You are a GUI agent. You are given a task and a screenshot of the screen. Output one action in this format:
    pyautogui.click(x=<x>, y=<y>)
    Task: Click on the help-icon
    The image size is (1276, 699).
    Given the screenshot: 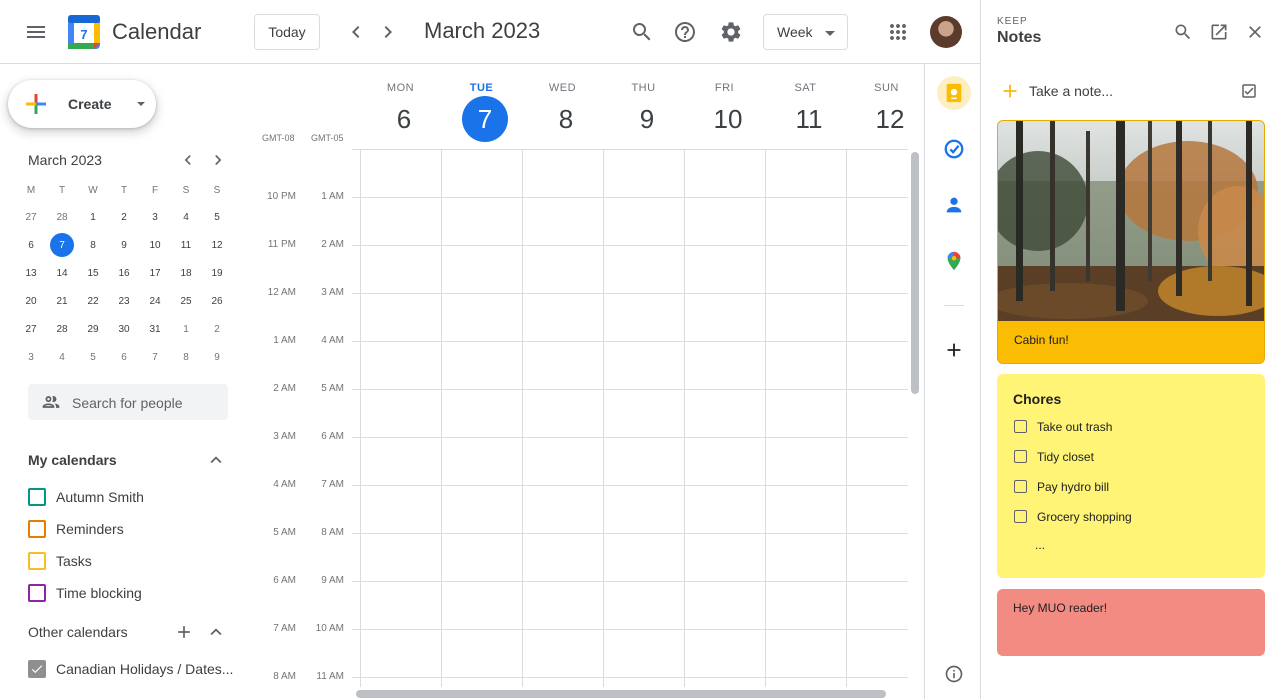 What is the action you would take?
    pyautogui.click(x=685, y=32)
    